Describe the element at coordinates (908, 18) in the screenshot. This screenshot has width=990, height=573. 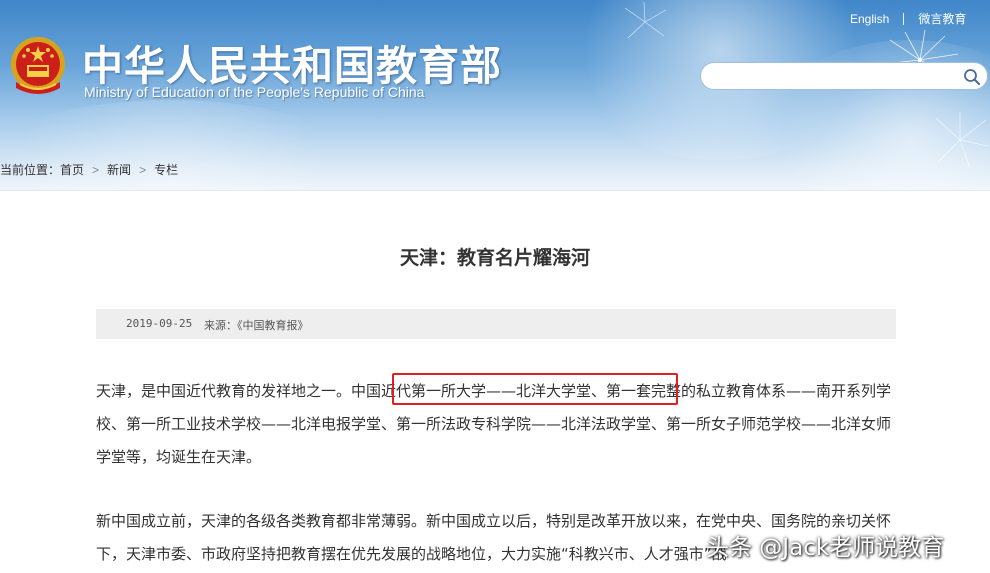
I see `top-links: English 微言教育` at that location.